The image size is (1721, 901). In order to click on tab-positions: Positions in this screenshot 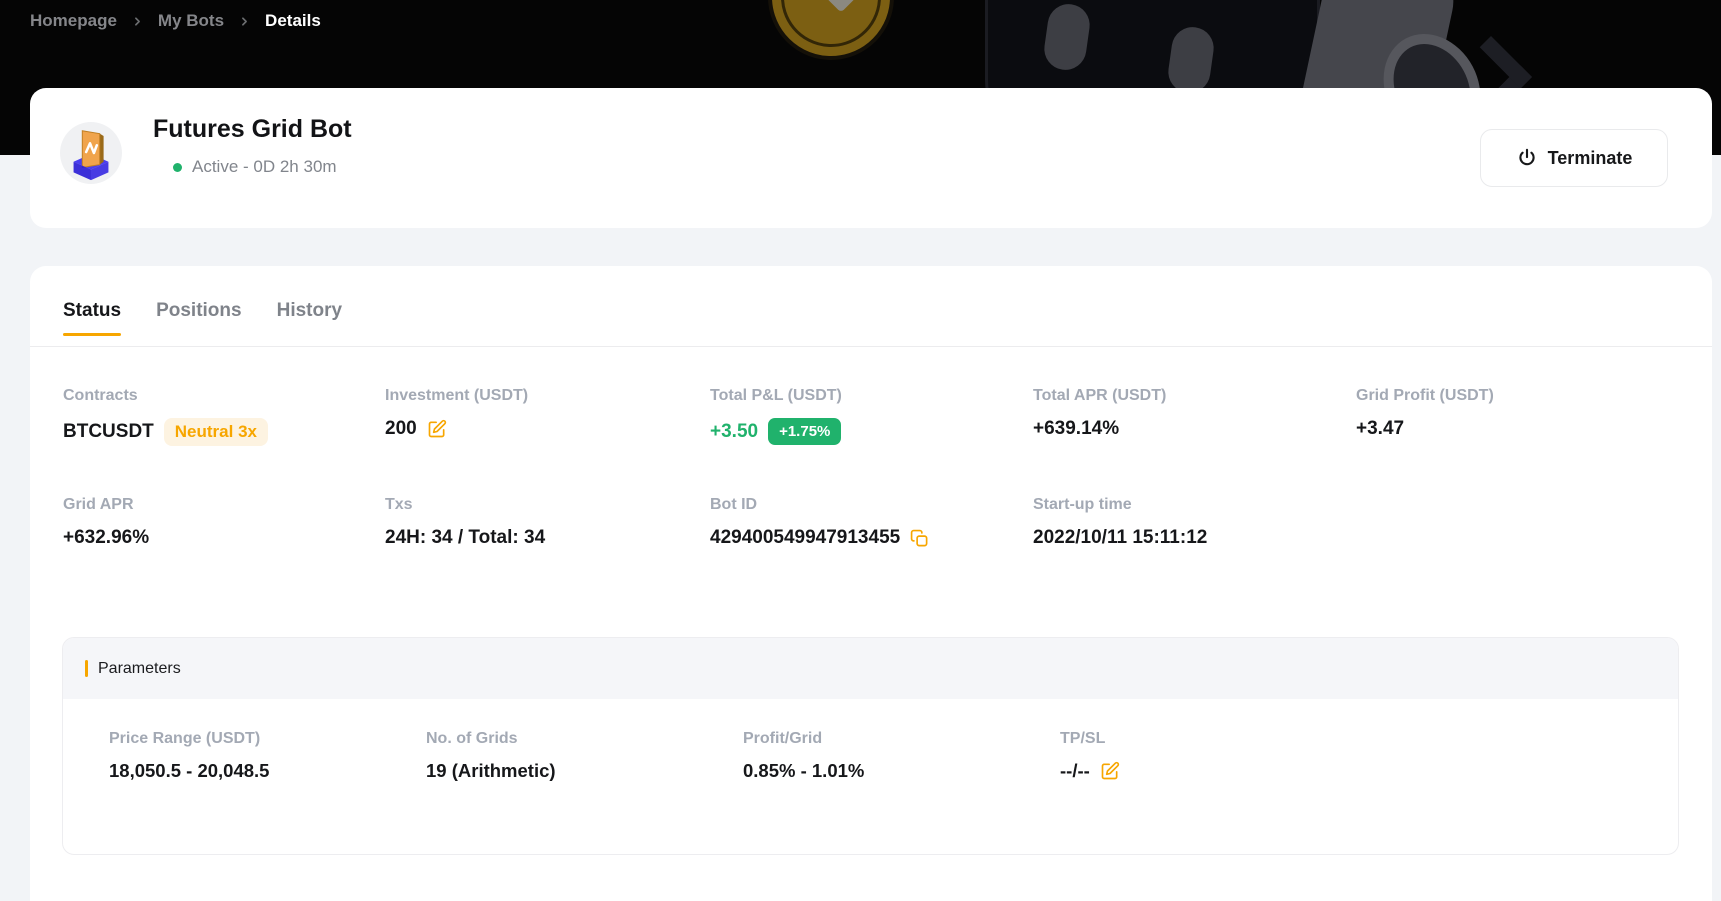, I will do `click(199, 318)`.